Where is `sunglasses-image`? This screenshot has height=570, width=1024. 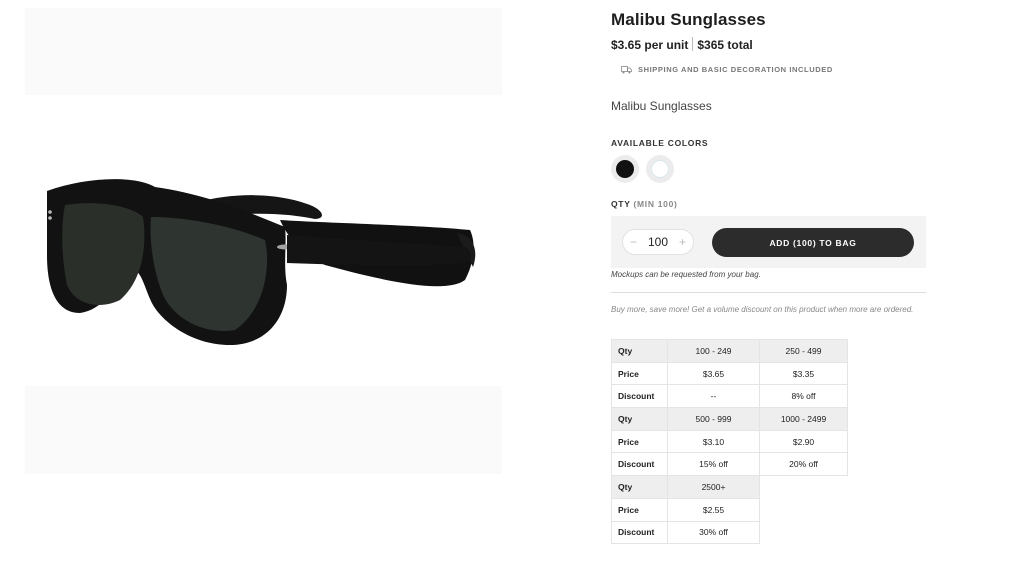 sunglasses-image is located at coordinates (261, 262).